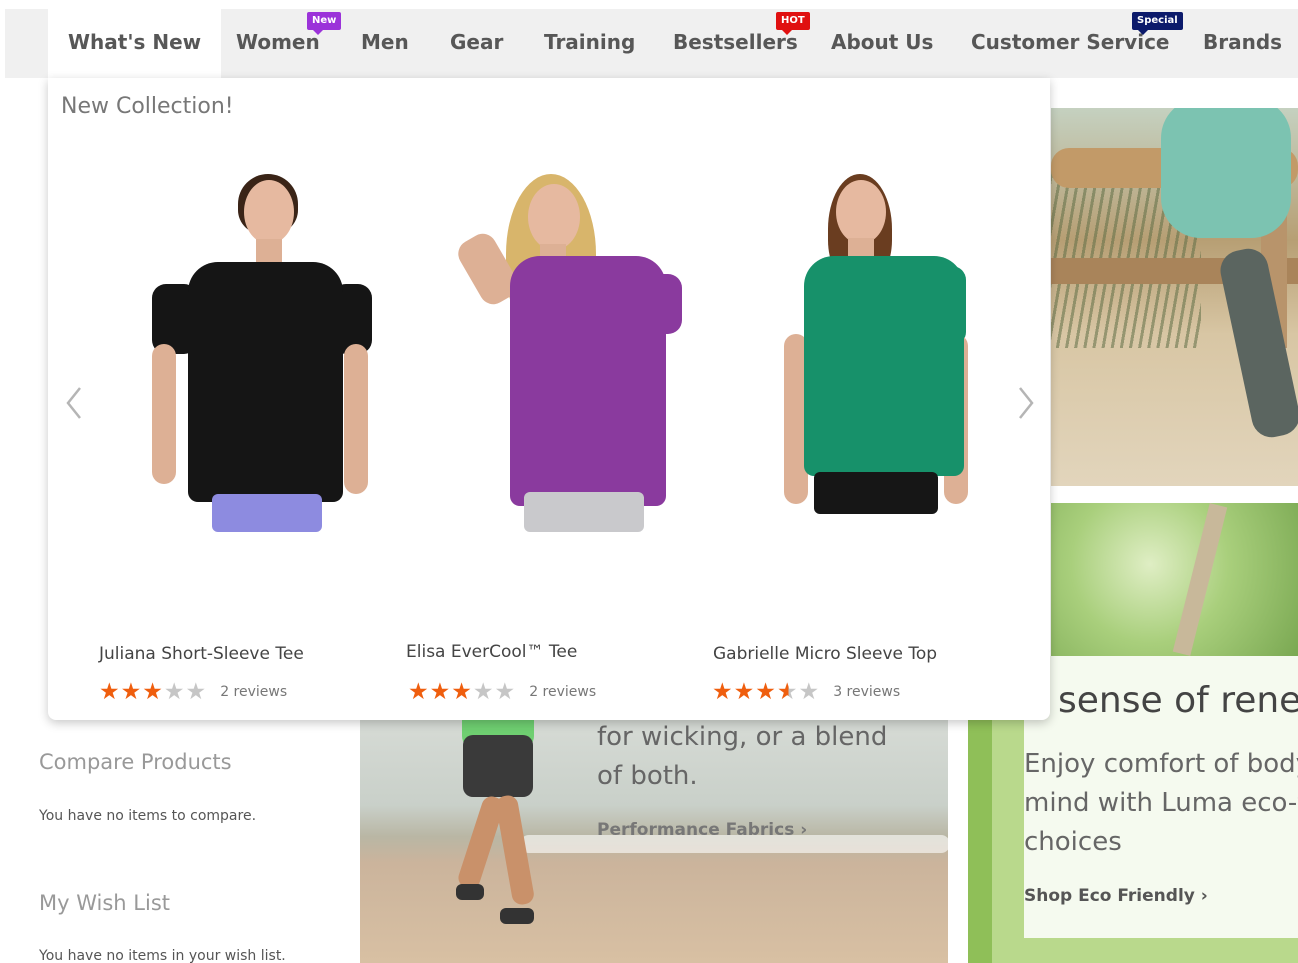 This screenshot has height=963, width=1298. I want to click on wishlist-empty-text: You have no items in your wish list., so click(162, 955).